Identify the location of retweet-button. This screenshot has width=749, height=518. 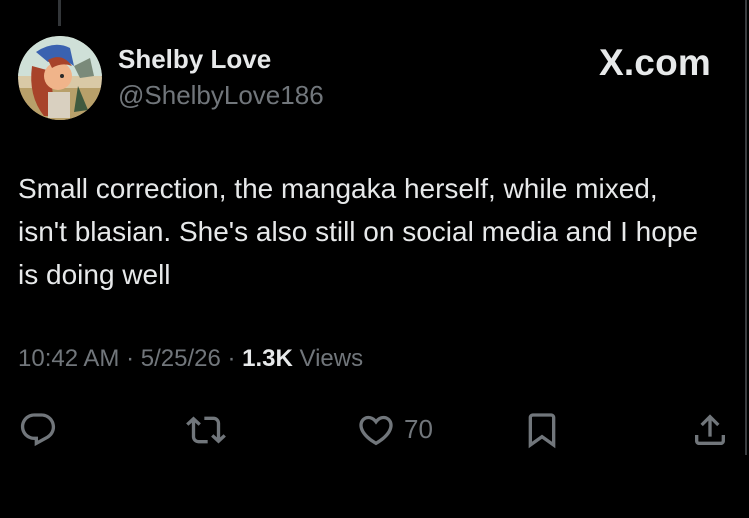
(206, 430).